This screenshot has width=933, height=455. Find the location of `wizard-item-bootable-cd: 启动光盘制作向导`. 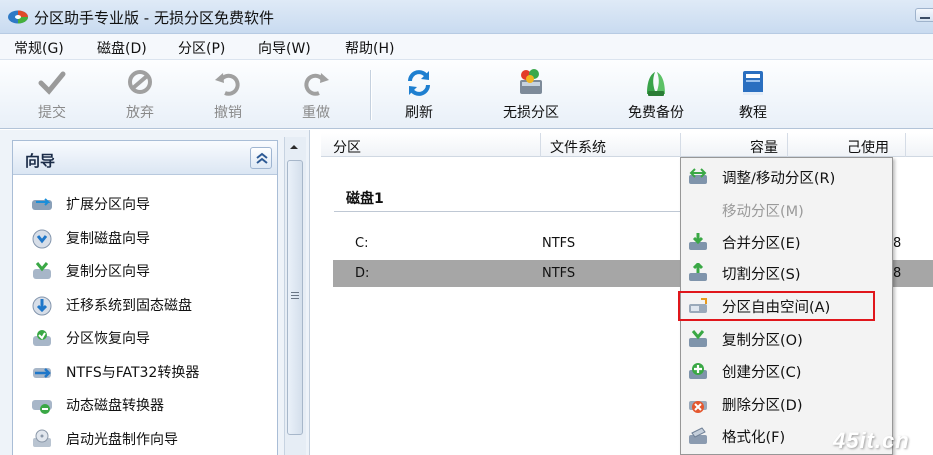

wizard-item-bootable-cd: 启动光盘制作向导 is located at coordinates (104, 439).